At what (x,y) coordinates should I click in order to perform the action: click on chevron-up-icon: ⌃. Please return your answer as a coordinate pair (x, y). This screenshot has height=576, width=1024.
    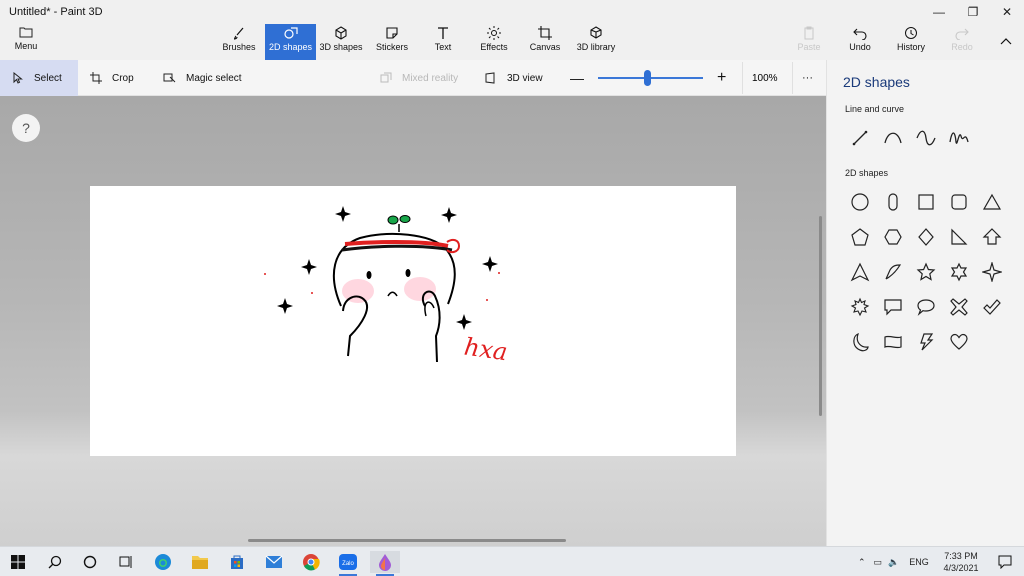
    Looking at the image, I should click on (862, 562).